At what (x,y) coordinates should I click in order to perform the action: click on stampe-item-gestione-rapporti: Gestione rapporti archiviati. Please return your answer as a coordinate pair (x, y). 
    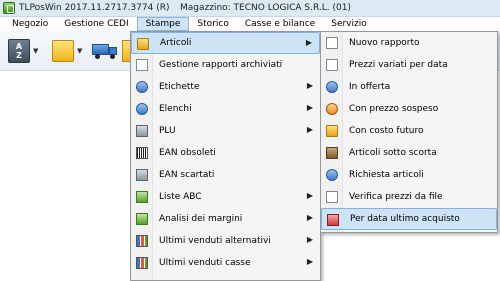
    Looking at the image, I should click on (225, 65).